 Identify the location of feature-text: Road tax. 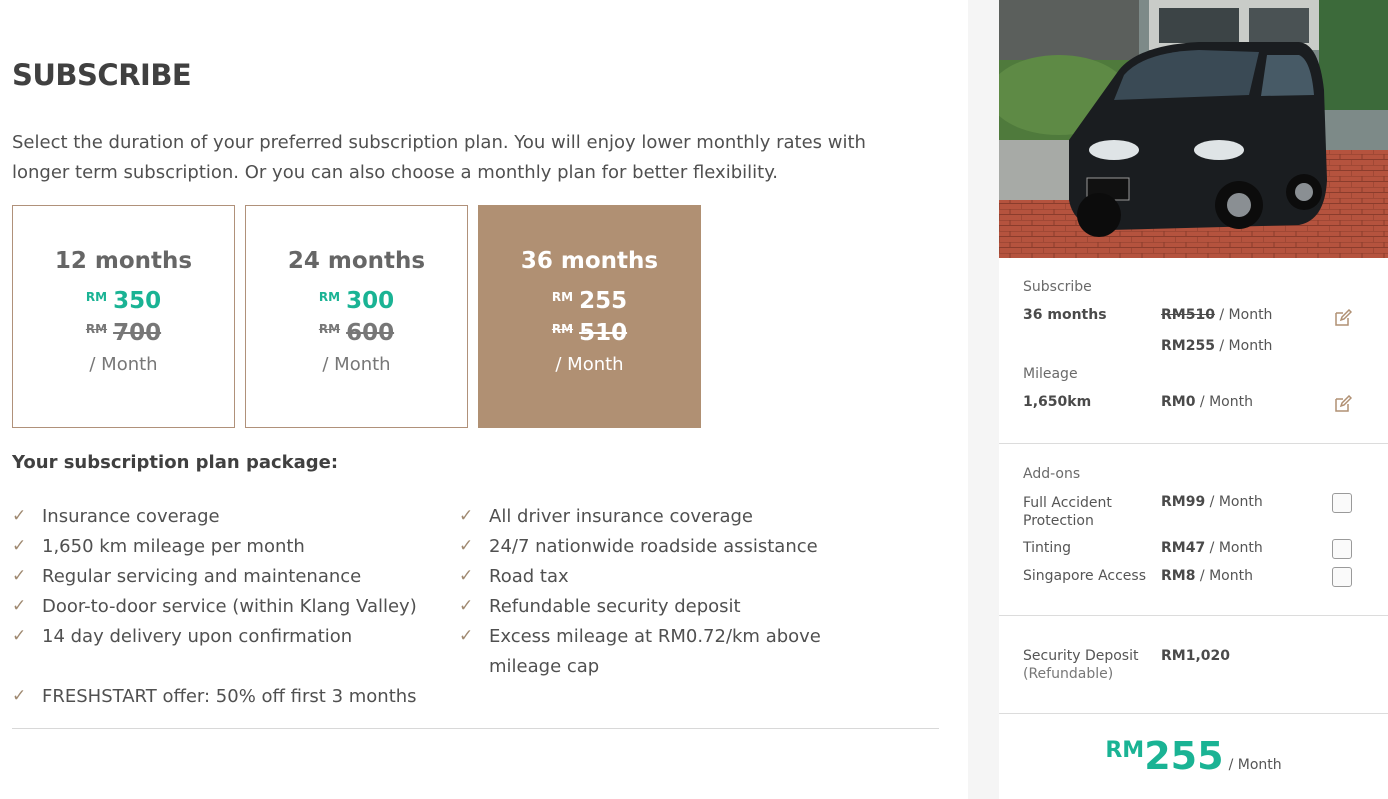
(529, 576).